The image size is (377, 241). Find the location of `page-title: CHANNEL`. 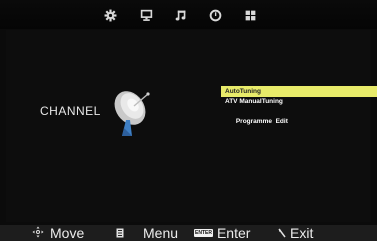

page-title: CHANNEL is located at coordinates (70, 111).